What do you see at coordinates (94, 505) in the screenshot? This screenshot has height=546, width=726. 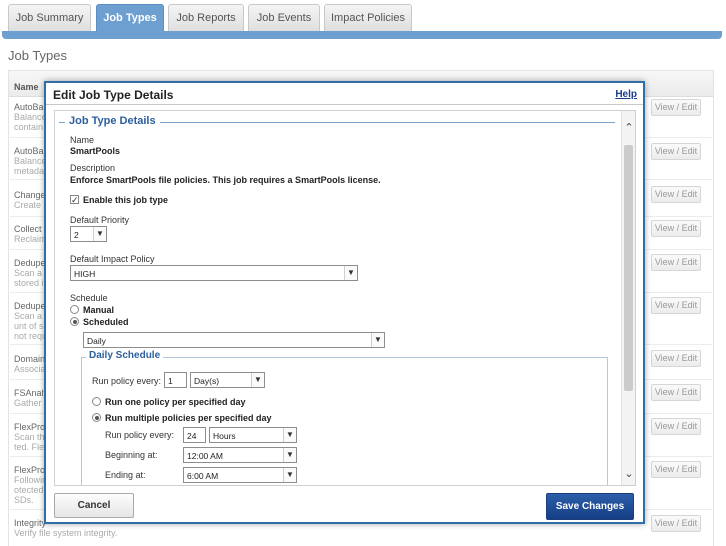 I see `cancel-button: Cancel` at bounding box center [94, 505].